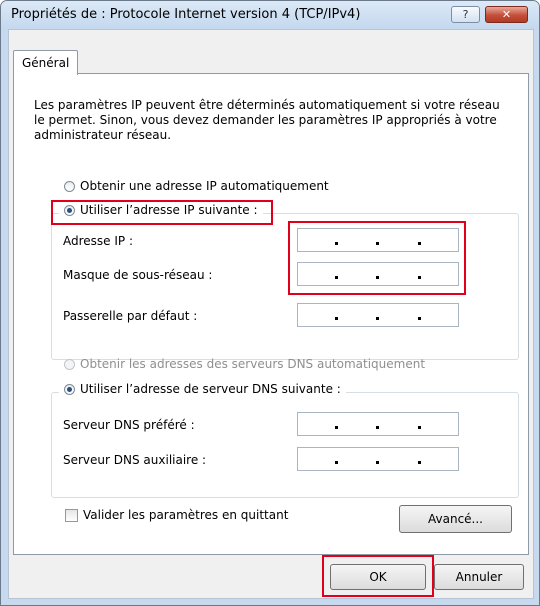 The height and width of the screenshot is (606, 540). I want to click on tab-general: Général, so click(46, 62).